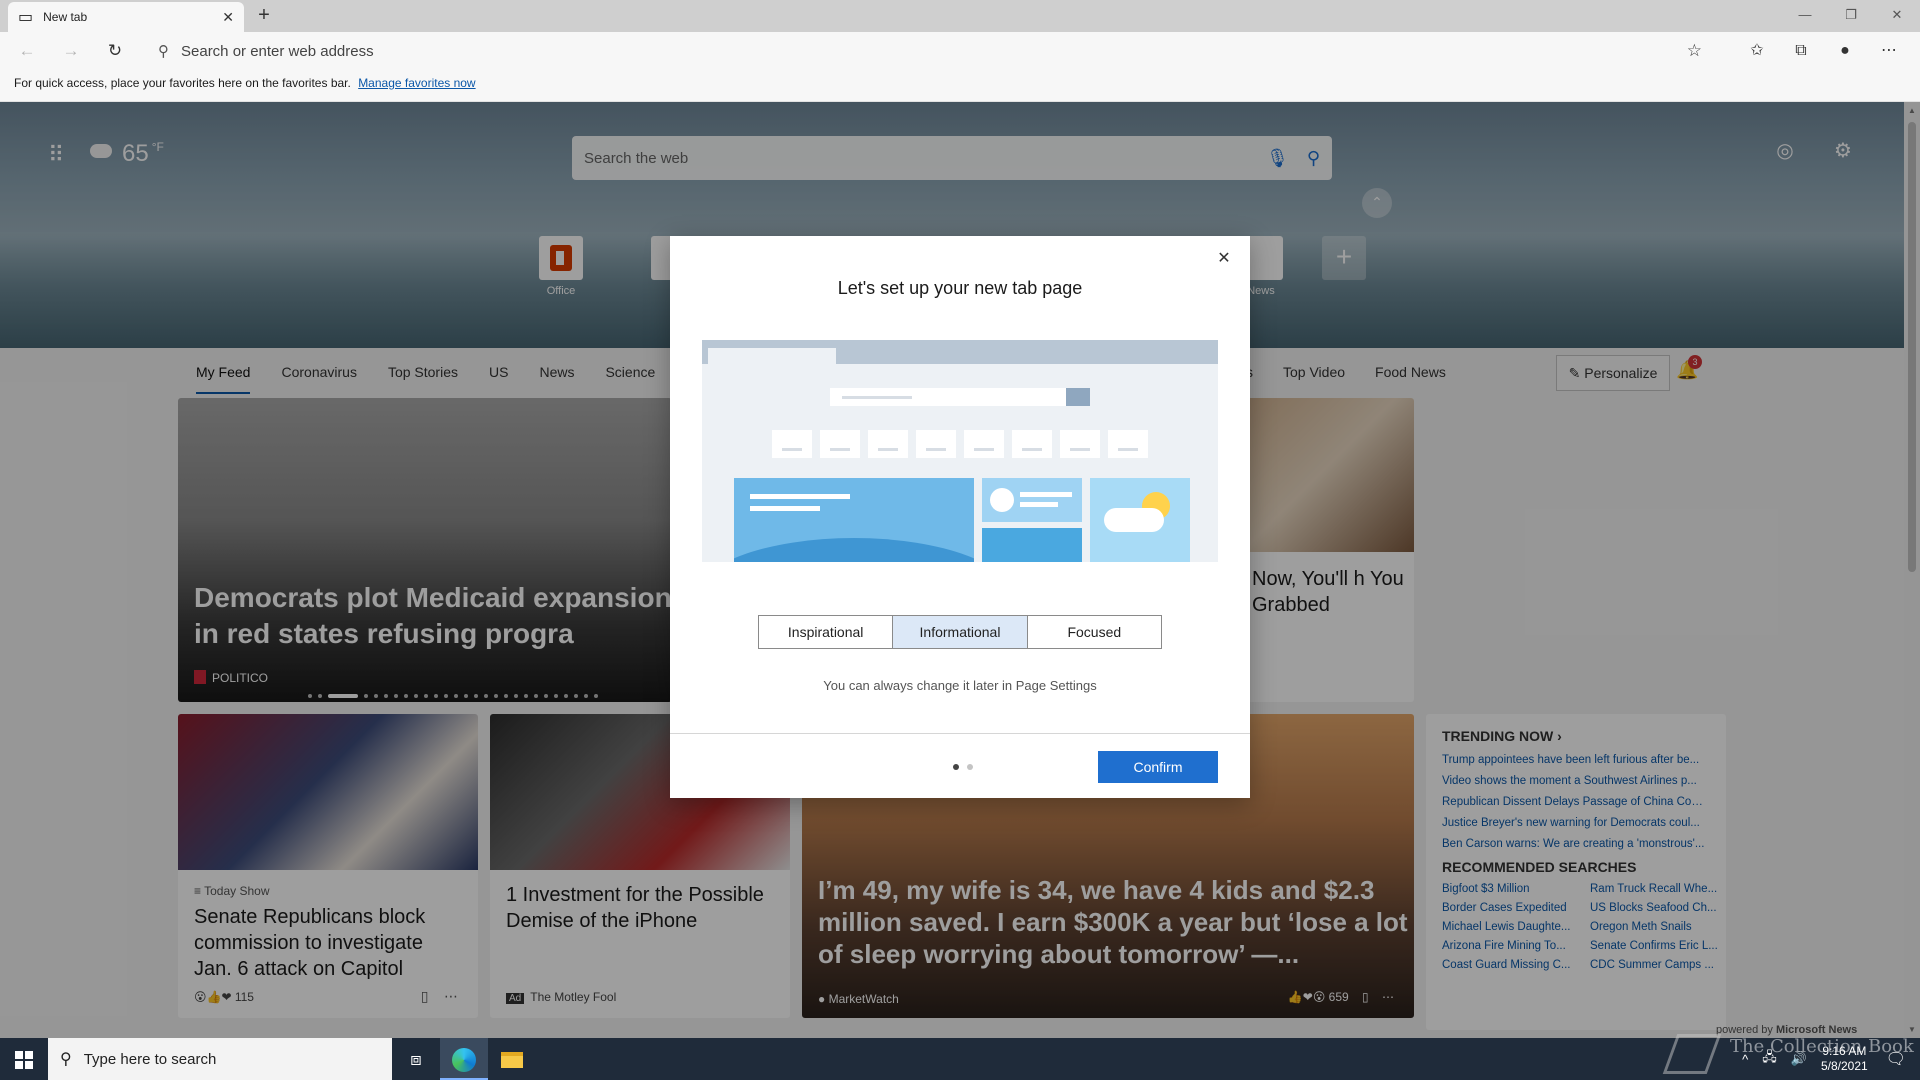 The width and height of the screenshot is (1920, 1080). Describe the element at coordinates (1889, 51) in the screenshot. I see `more-icon: ⋯` at that location.